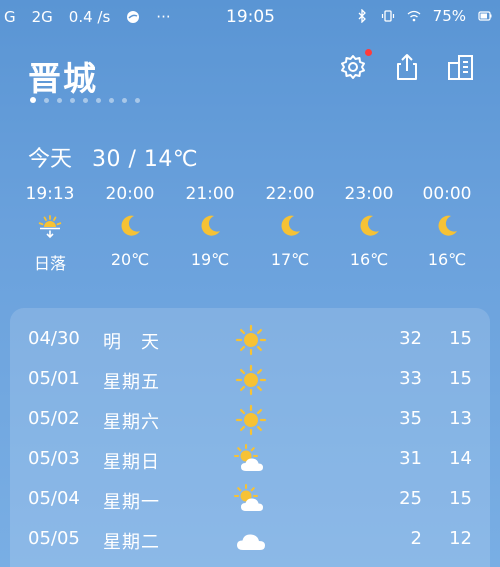 This screenshot has height=567, width=500. Describe the element at coordinates (410, 338) in the screenshot. I see `day-high-temp: 32` at that location.